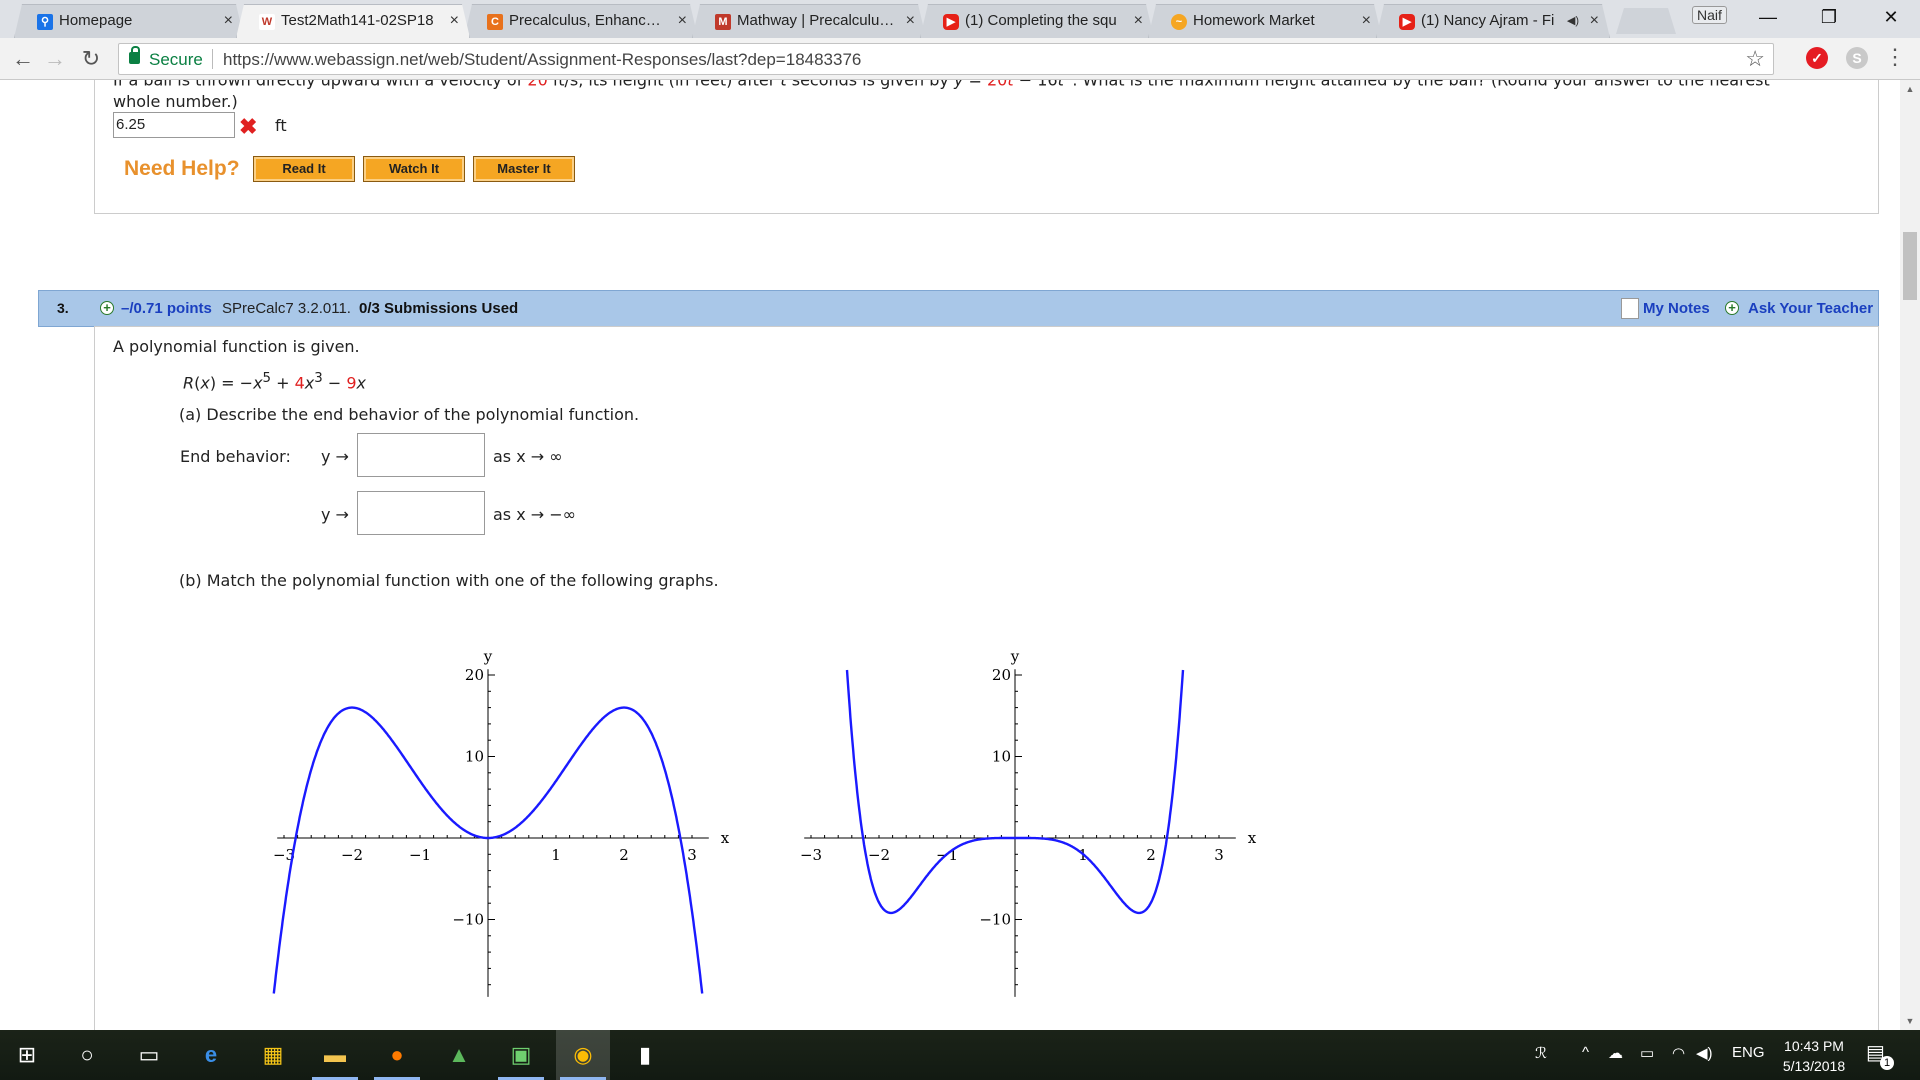 The height and width of the screenshot is (1080, 1920). I want to click on store-icon: ▦, so click(273, 1055).